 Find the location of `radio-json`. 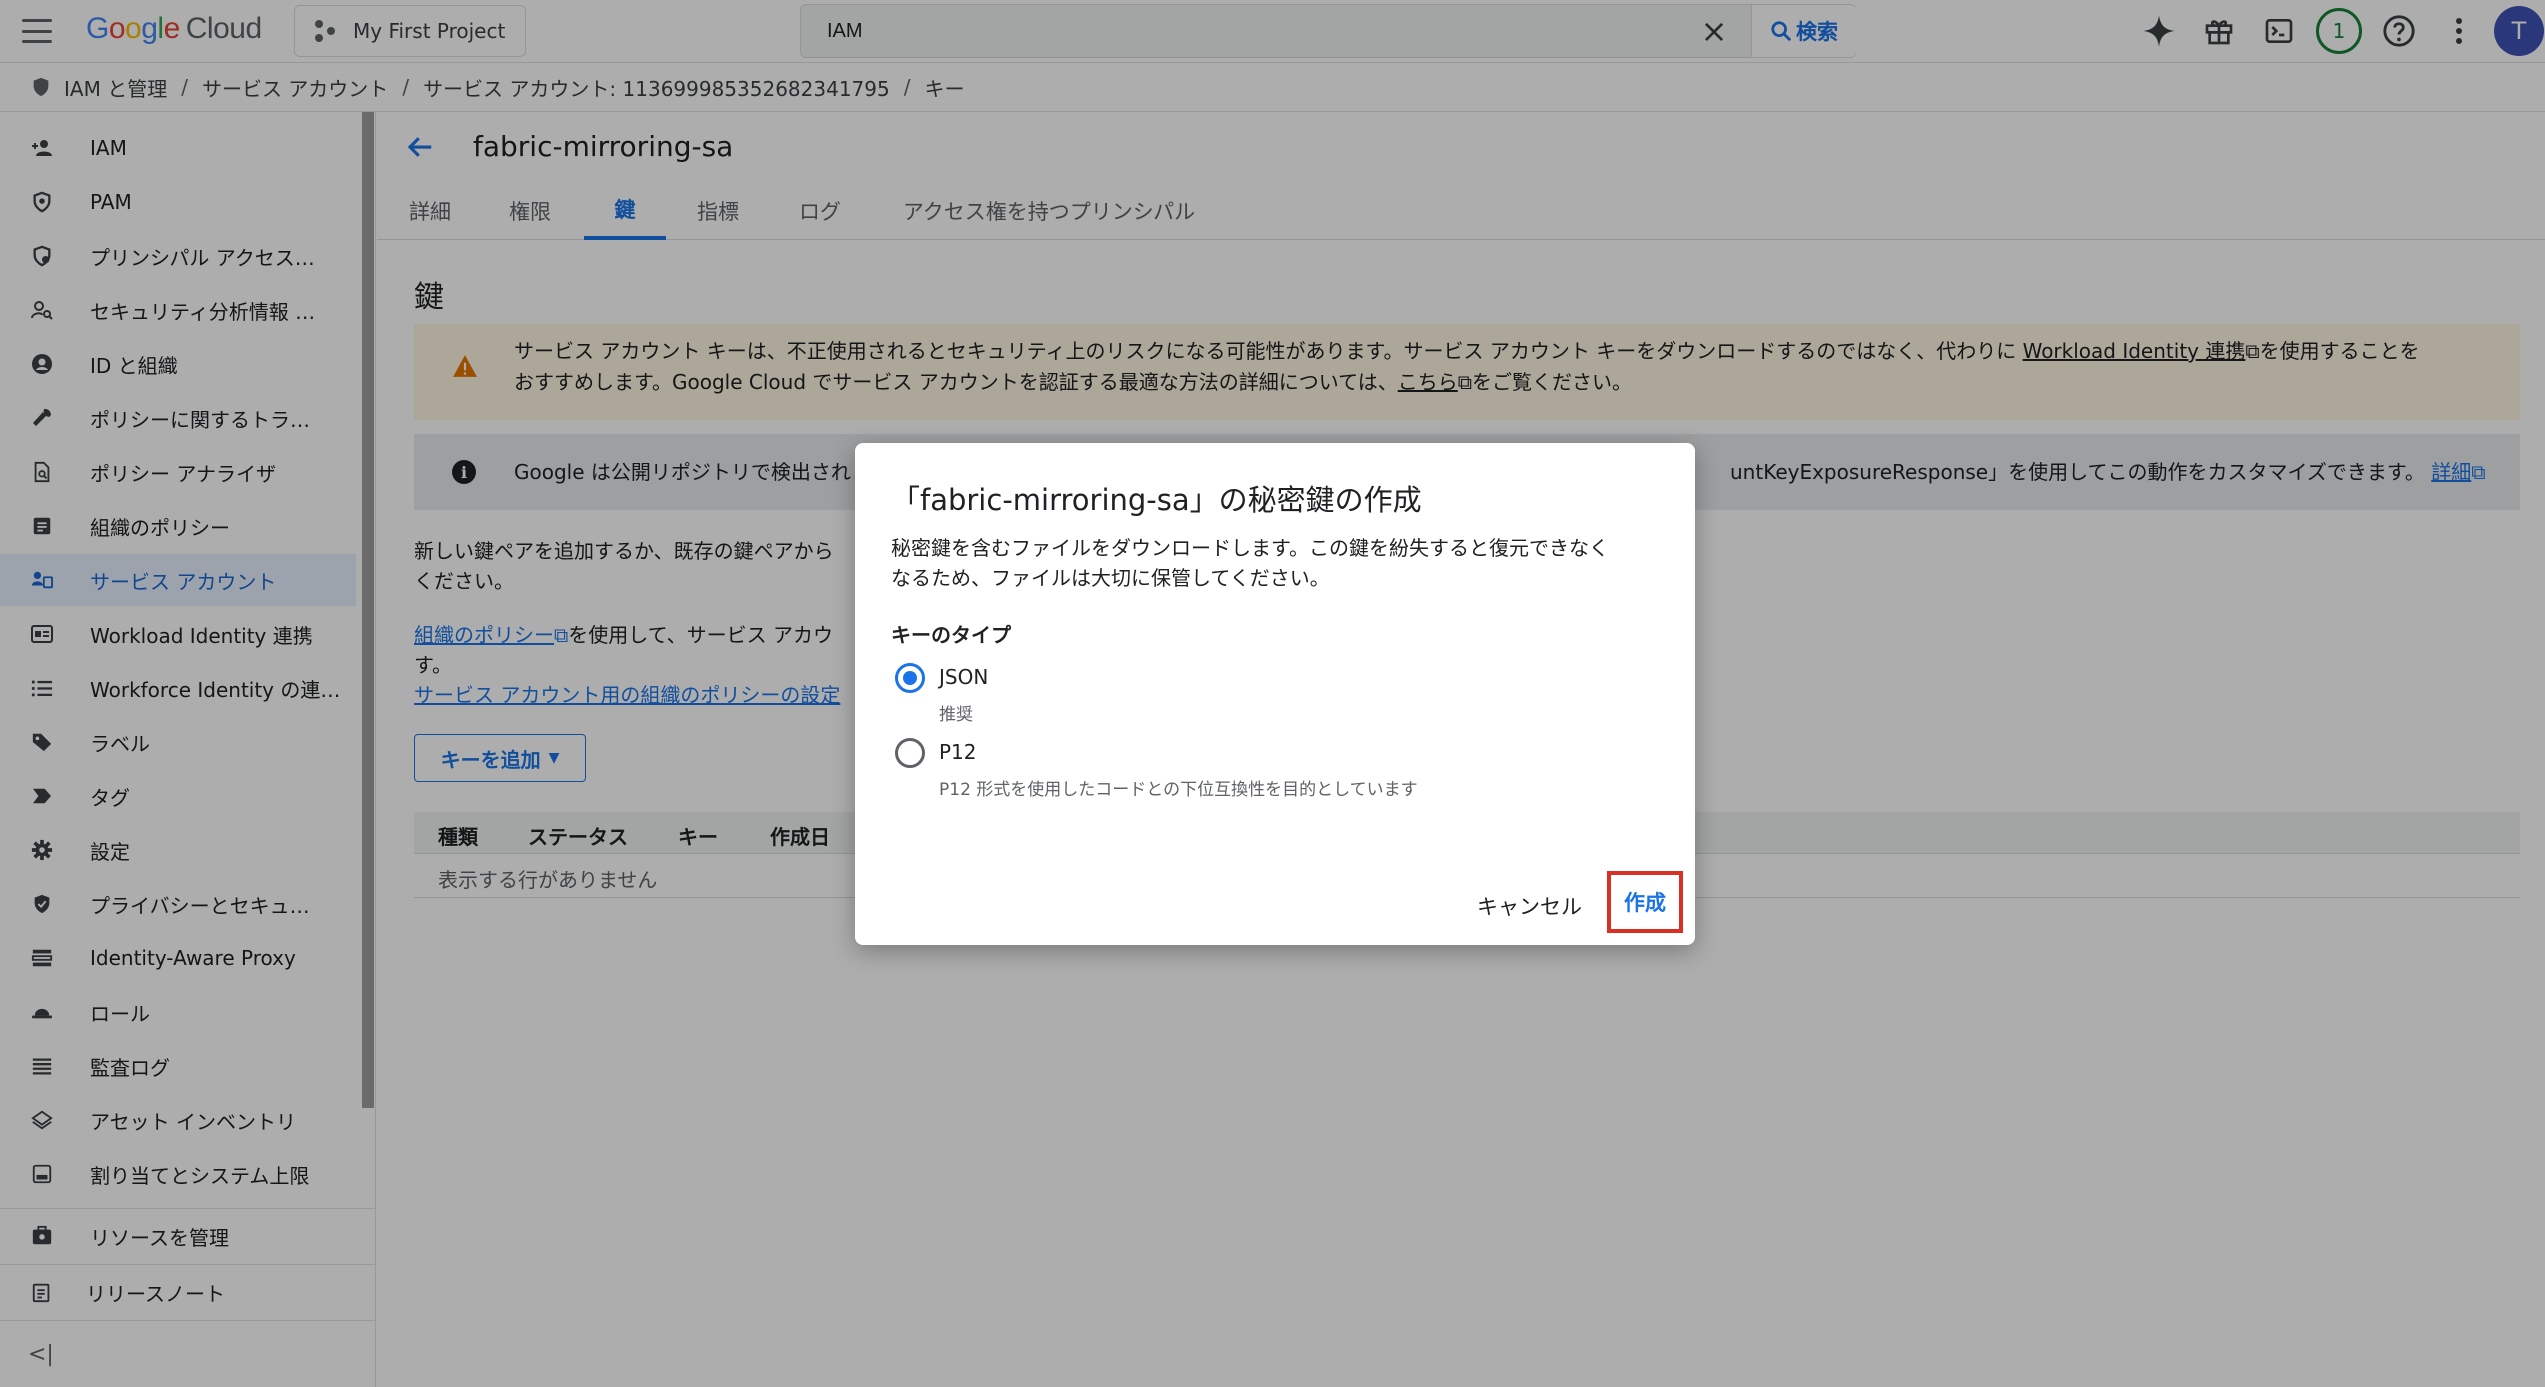

radio-json is located at coordinates (910, 678).